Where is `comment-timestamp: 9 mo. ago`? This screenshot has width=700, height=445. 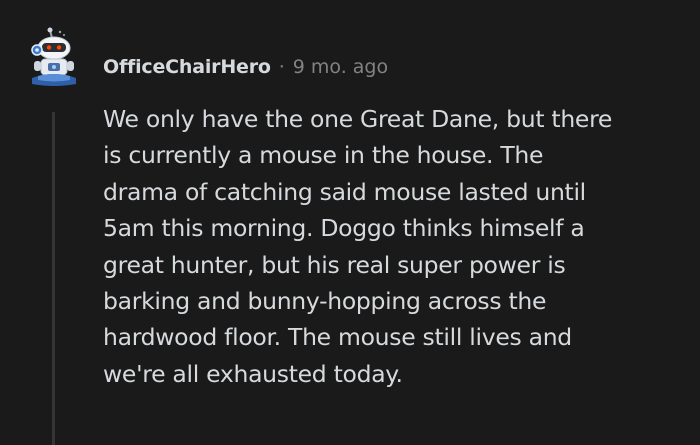
comment-timestamp: 9 mo. ago is located at coordinates (340, 67).